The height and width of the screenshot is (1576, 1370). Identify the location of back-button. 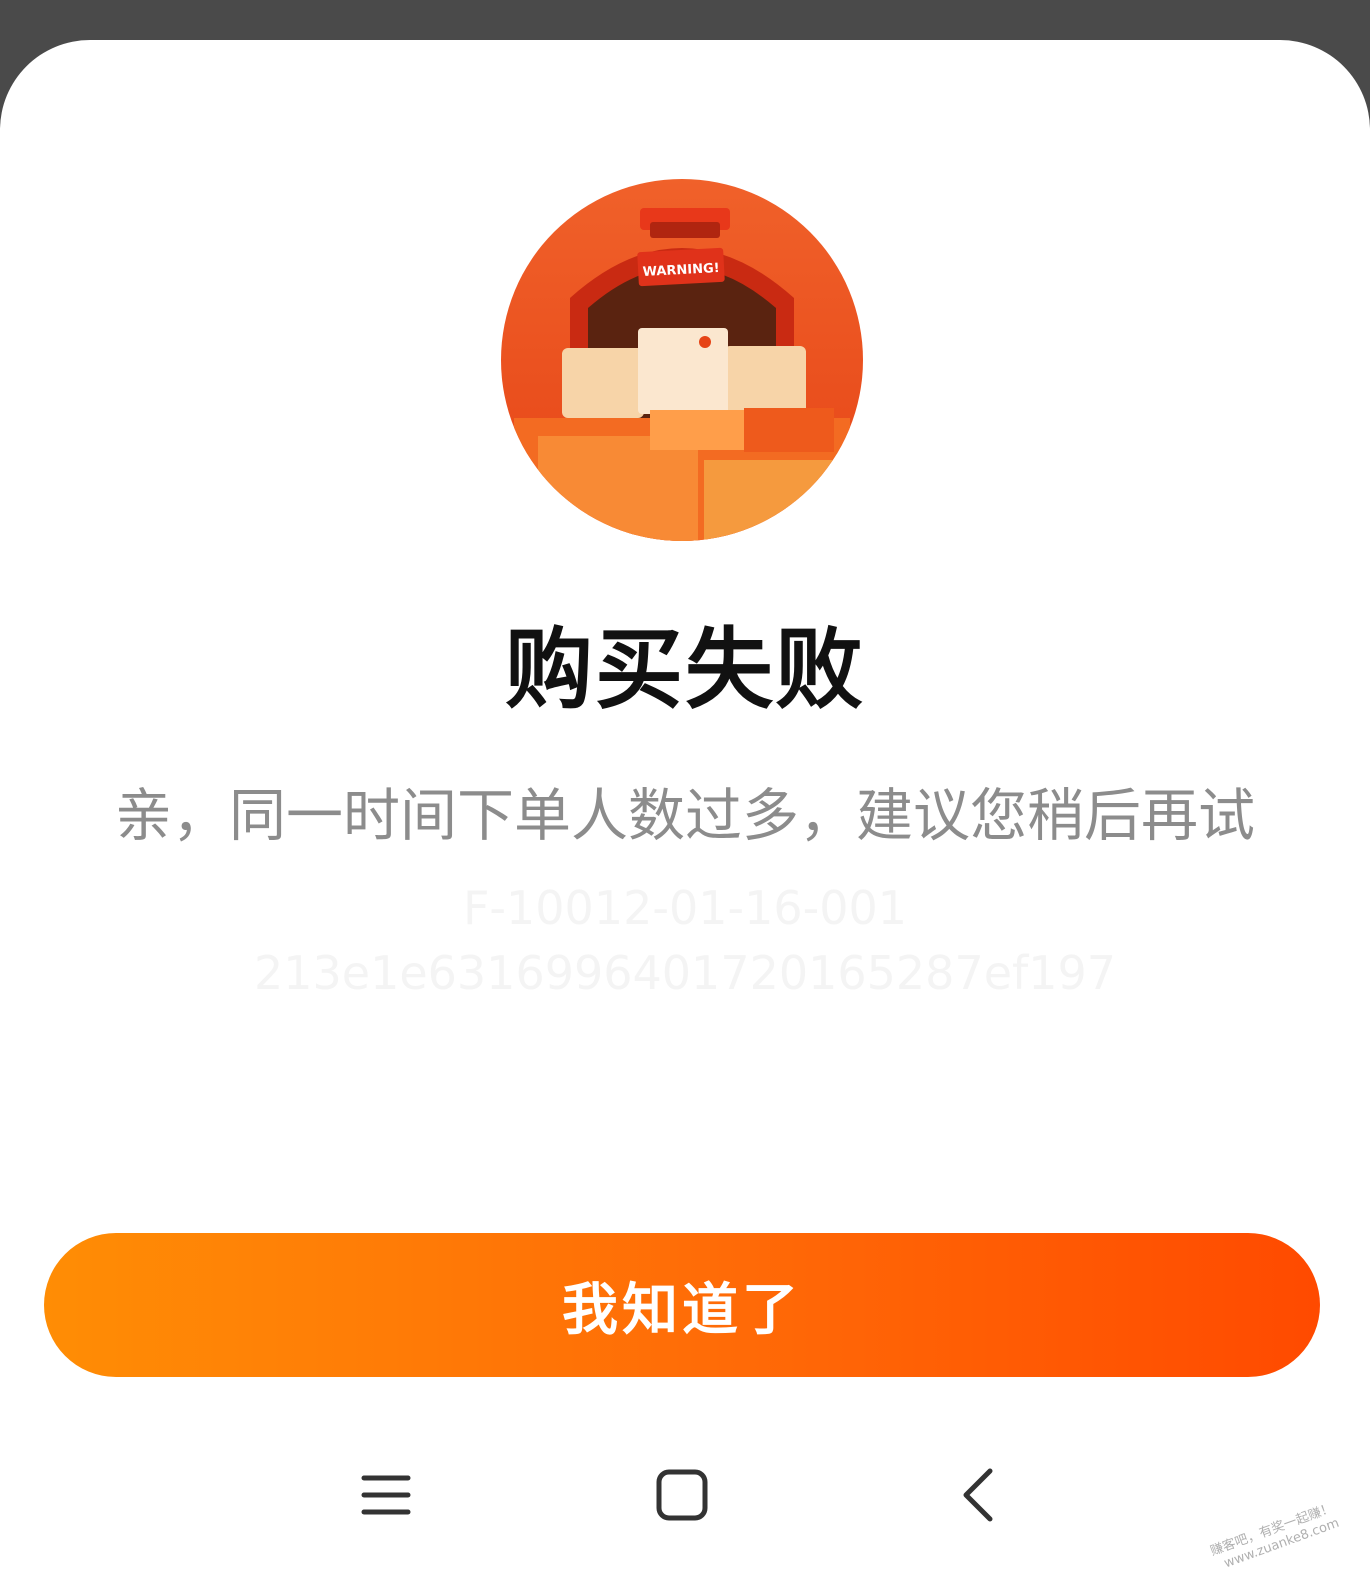
(978, 1495).